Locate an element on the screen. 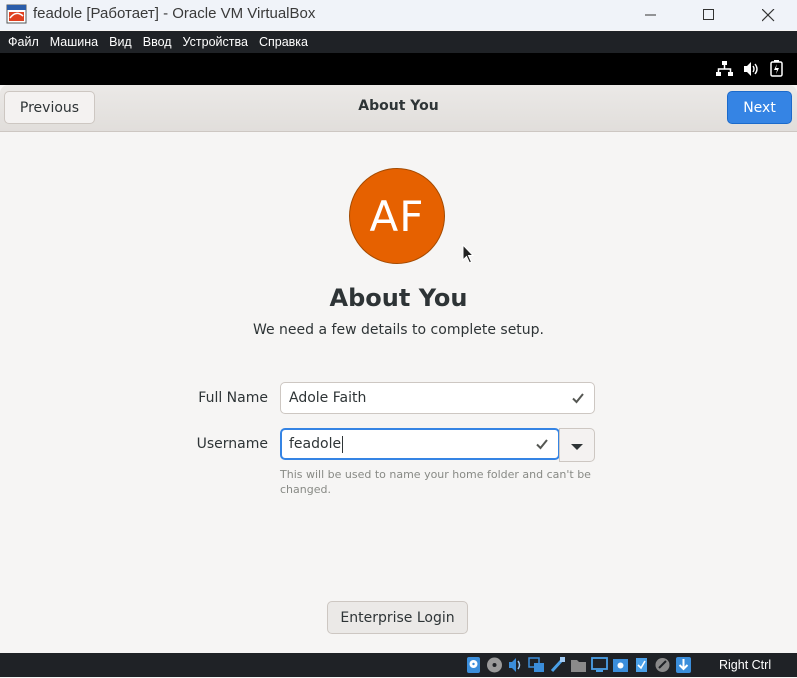 The height and width of the screenshot is (678, 797). virtualbox-app-icon is located at coordinates (16, 14).